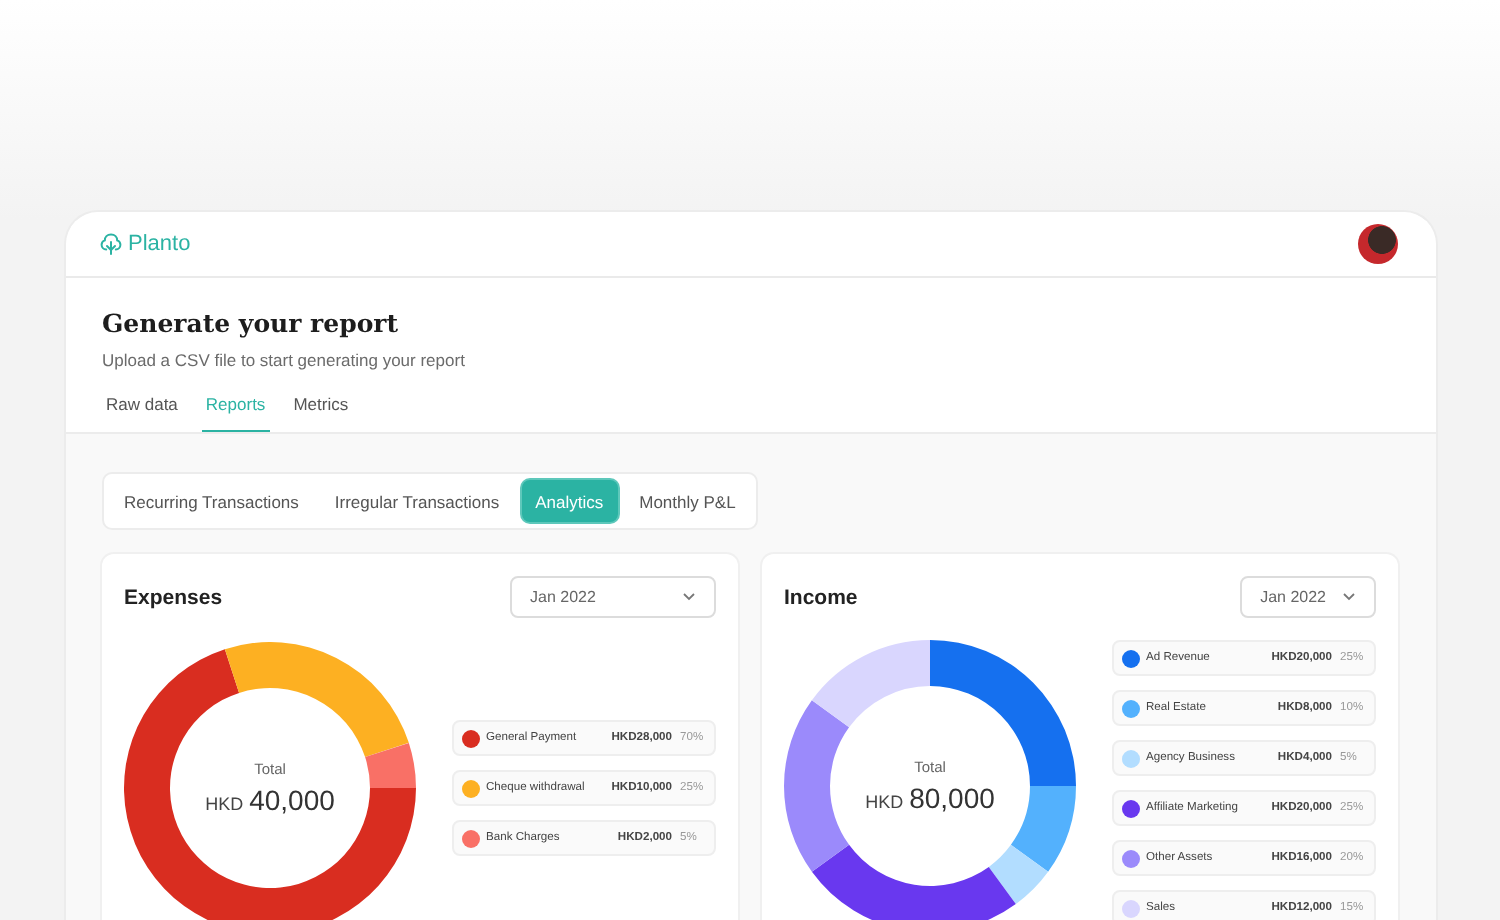  Describe the element at coordinates (211, 501) in the screenshot. I see `segment-tab: Recurring Transactions` at that location.